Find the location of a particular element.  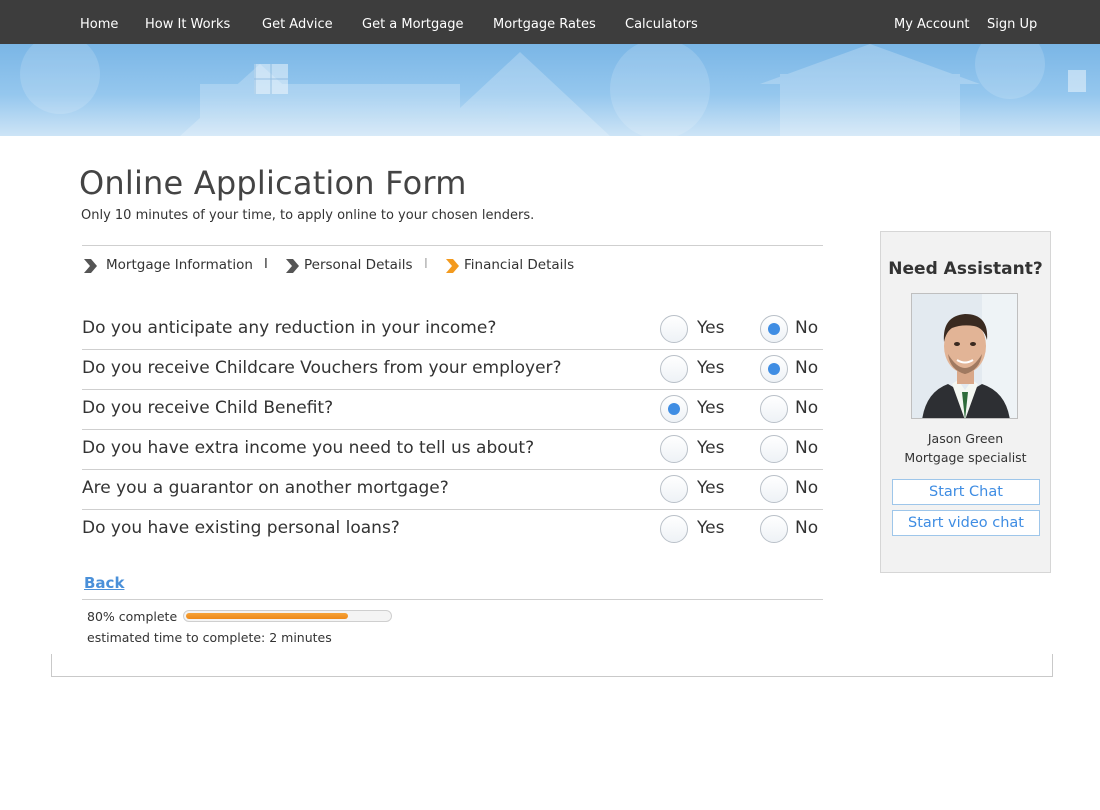

agent-portrait is located at coordinates (964, 356).